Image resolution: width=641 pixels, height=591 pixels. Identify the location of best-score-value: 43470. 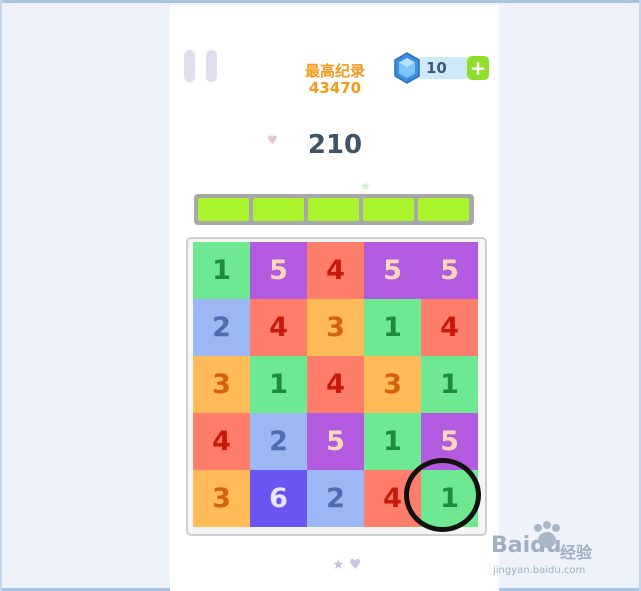
(335, 88).